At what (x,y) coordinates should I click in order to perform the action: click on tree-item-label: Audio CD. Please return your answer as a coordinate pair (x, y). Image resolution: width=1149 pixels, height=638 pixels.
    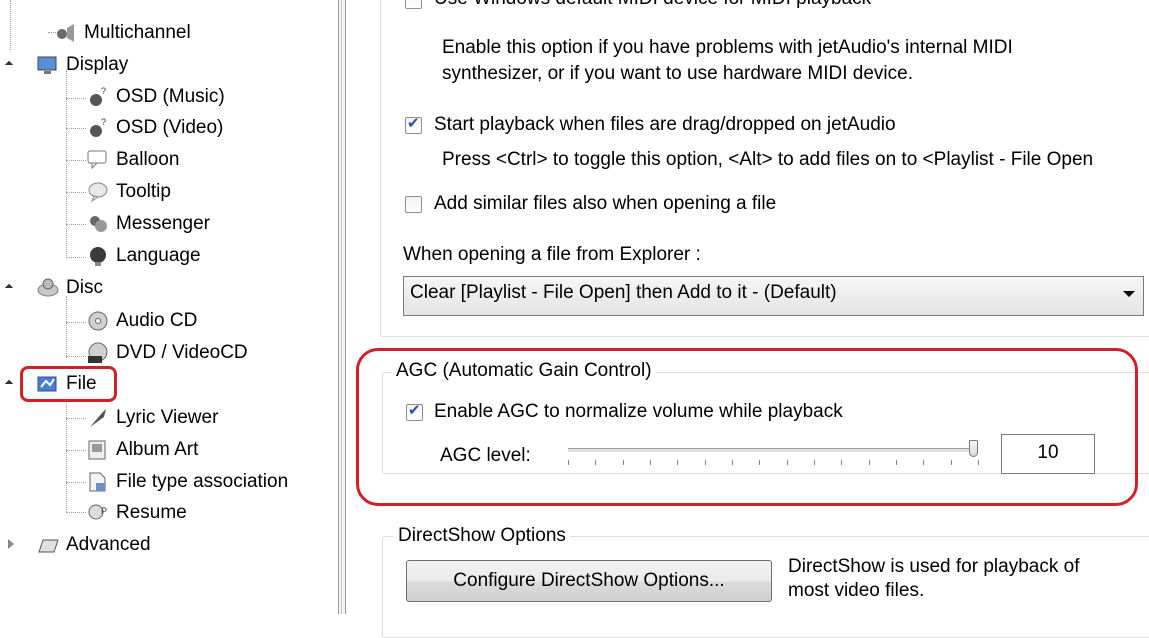
    Looking at the image, I should click on (157, 320).